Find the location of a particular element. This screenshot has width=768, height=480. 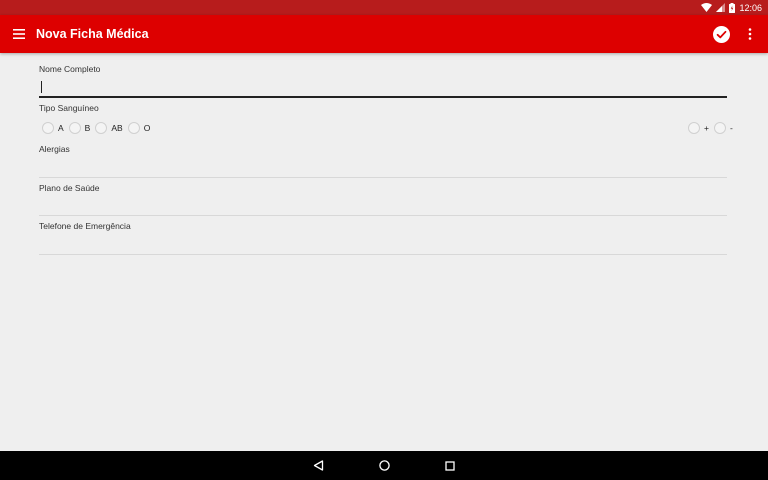

radio-label-ab: AB is located at coordinates (117, 128).